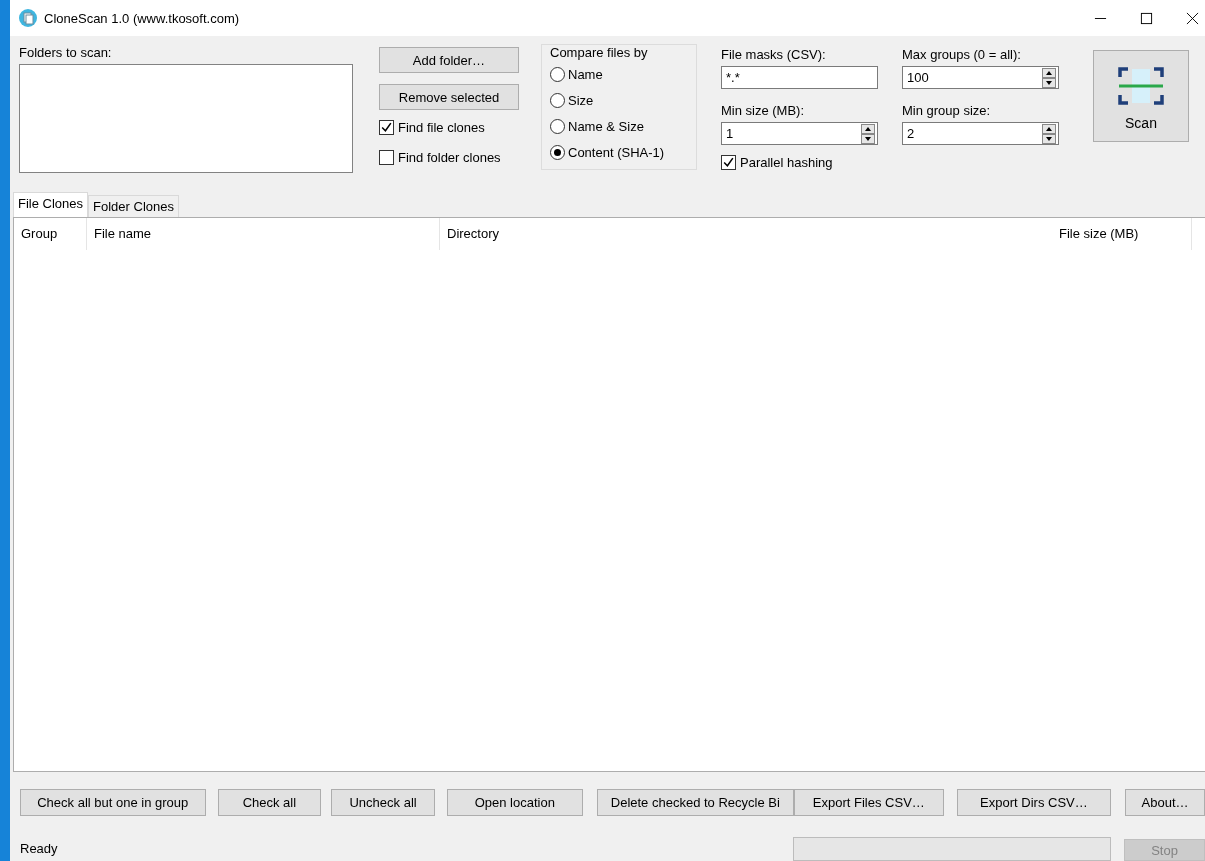 This screenshot has width=1205, height=861. I want to click on column-header: Group, so click(50, 234).